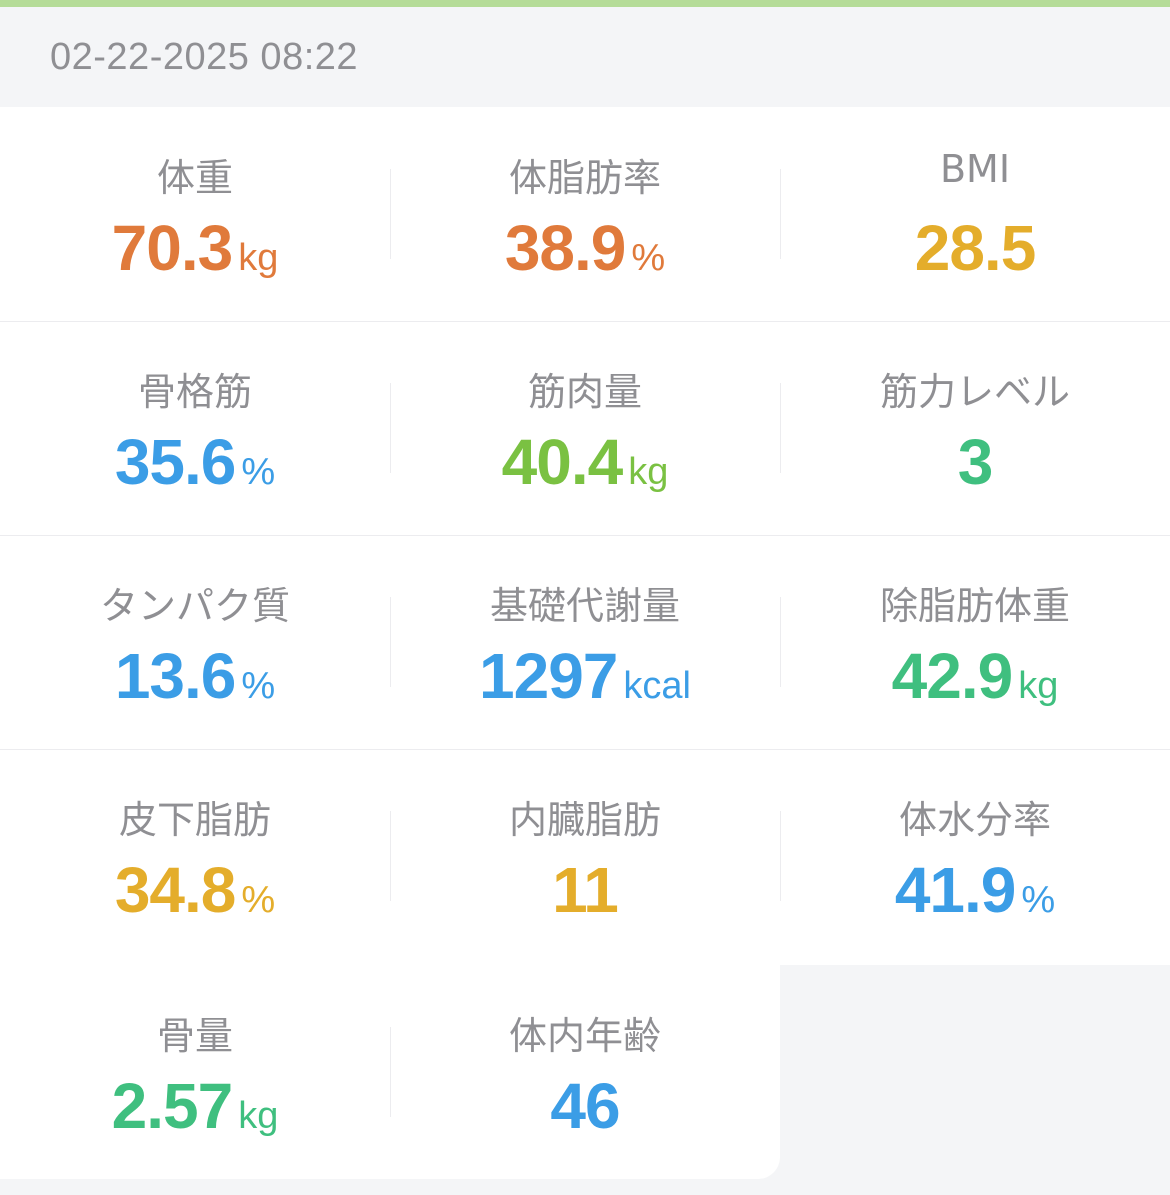  I want to click on metric-value-line: 70.3 kg, so click(195, 248).